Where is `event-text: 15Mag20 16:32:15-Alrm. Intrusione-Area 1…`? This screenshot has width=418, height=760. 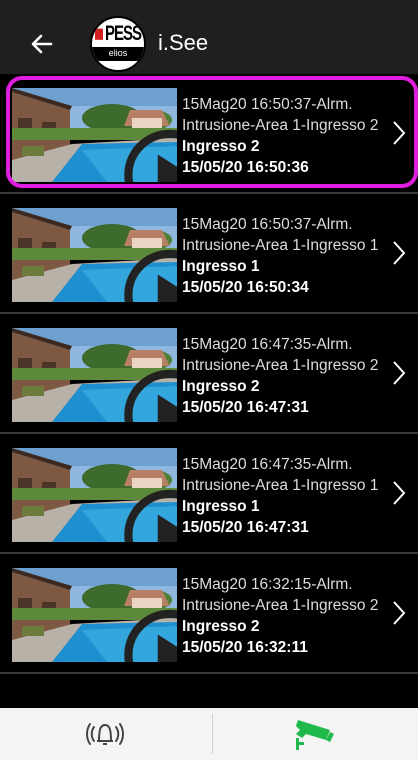
event-text: 15Mag20 16:32:15-Alrm. Intrusione-Area 1… is located at coordinates (285, 616).